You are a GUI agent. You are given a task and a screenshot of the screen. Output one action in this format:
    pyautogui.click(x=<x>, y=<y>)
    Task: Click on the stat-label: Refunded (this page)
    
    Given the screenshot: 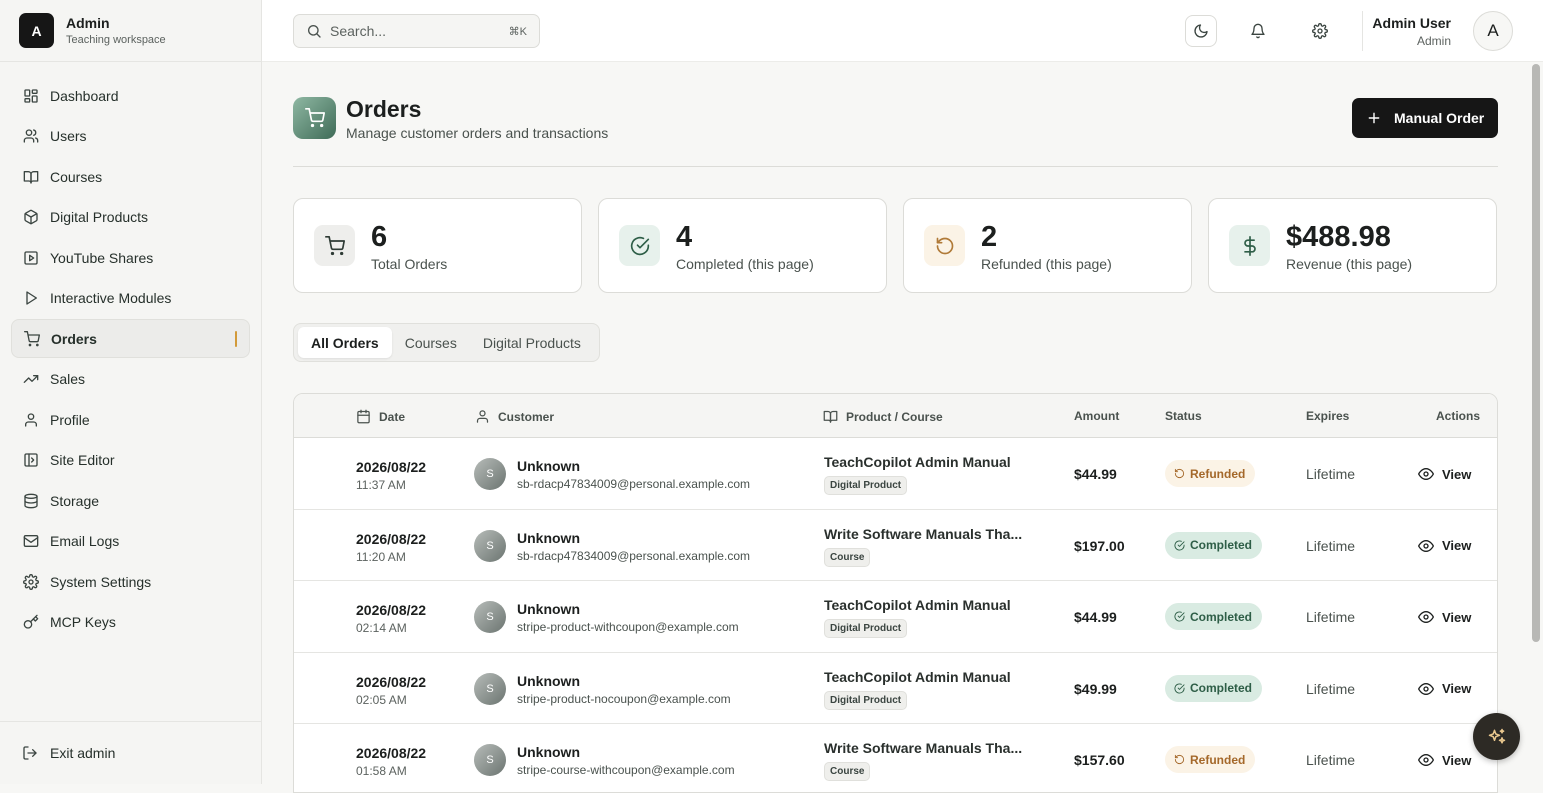 What is the action you would take?
    pyautogui.click(x=1046, y=264)
    